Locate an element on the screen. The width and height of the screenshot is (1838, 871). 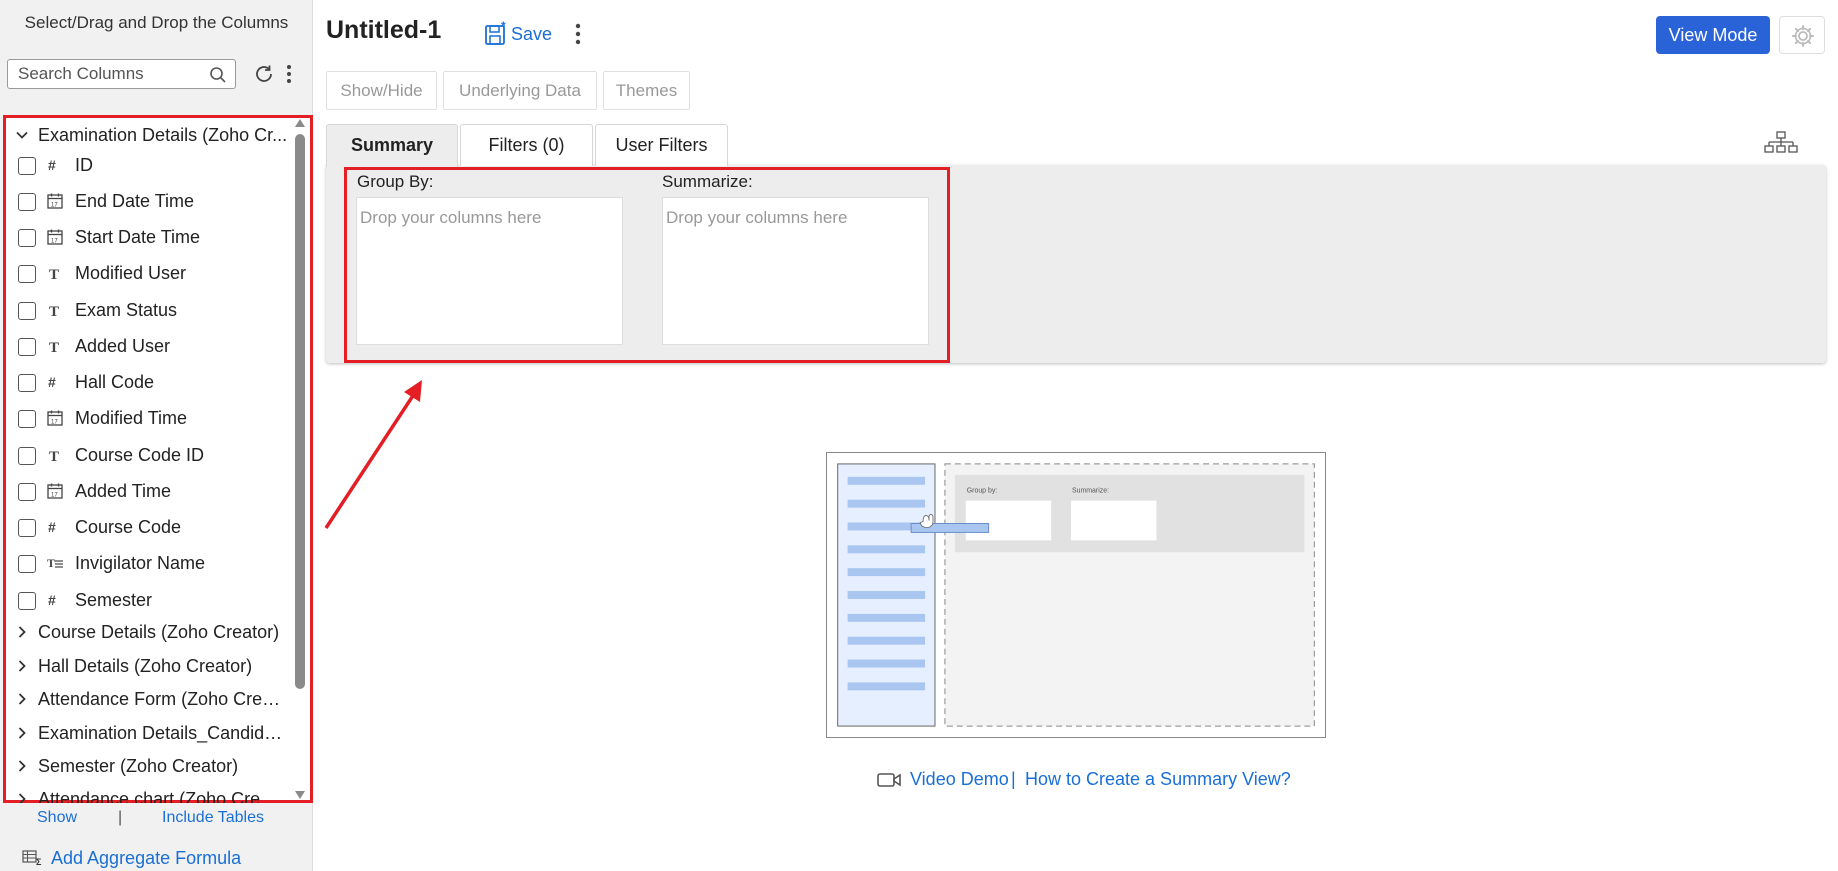
column-item: T Exam Status is located at coordinates (147, 310).